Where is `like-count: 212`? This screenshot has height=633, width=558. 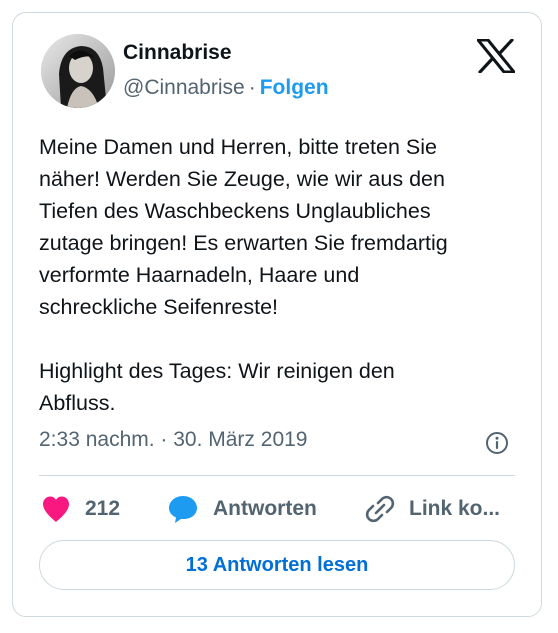
like-count: 212 is located at coordinates (103, 508).